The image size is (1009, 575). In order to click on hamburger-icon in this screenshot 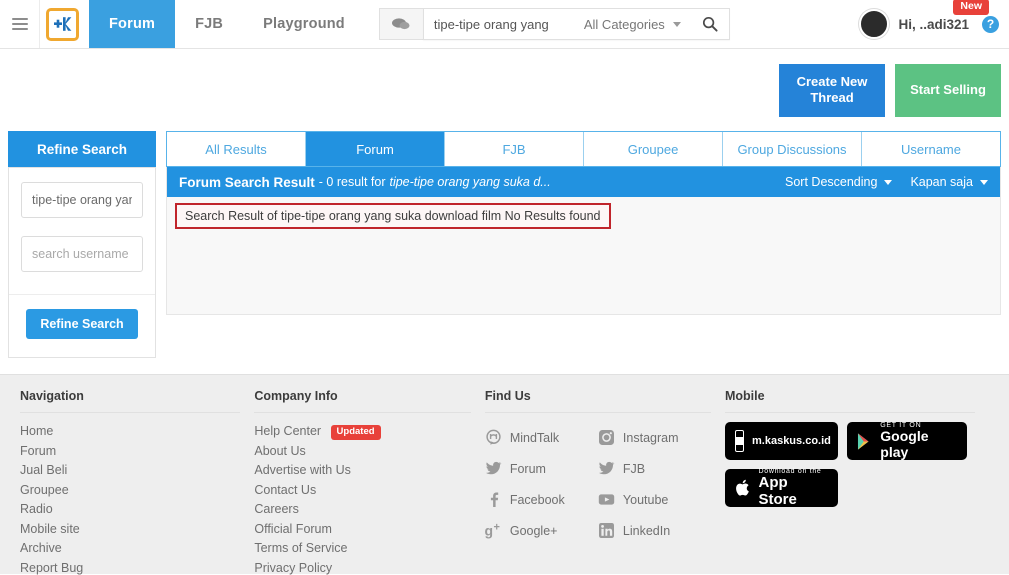, I will do `click(19, 24)`.